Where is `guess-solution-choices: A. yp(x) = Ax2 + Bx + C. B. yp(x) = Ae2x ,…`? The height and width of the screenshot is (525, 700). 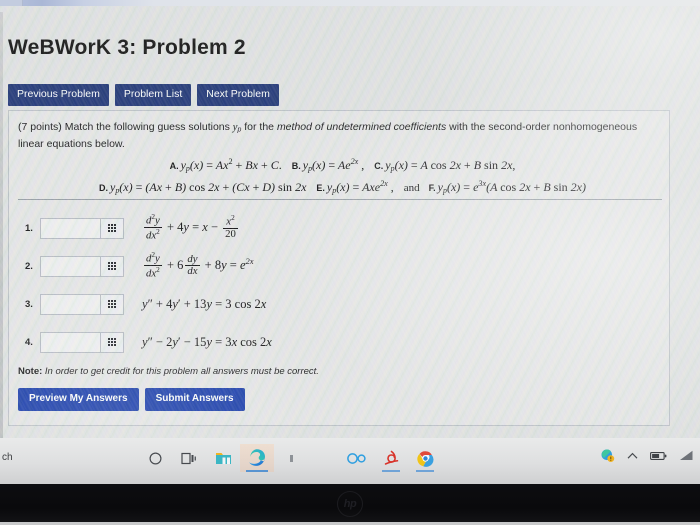 guess-solution-choices: A. yp(x) = Ax2 + Bx + C. B. yp(x) = Ae2x ,… is located at coordinates (339, 176).